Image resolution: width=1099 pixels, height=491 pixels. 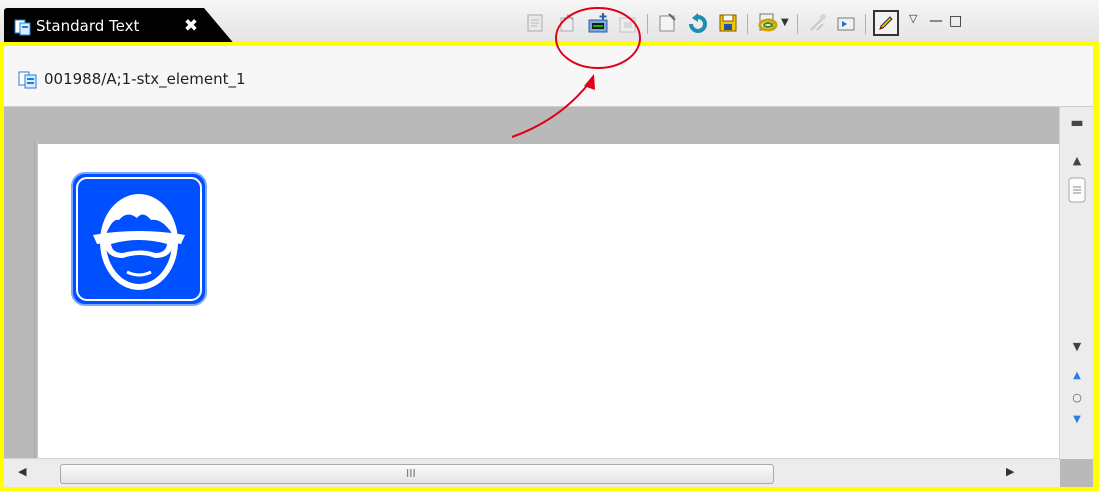 I want to click on save-icon, so click(x=728, y=23).